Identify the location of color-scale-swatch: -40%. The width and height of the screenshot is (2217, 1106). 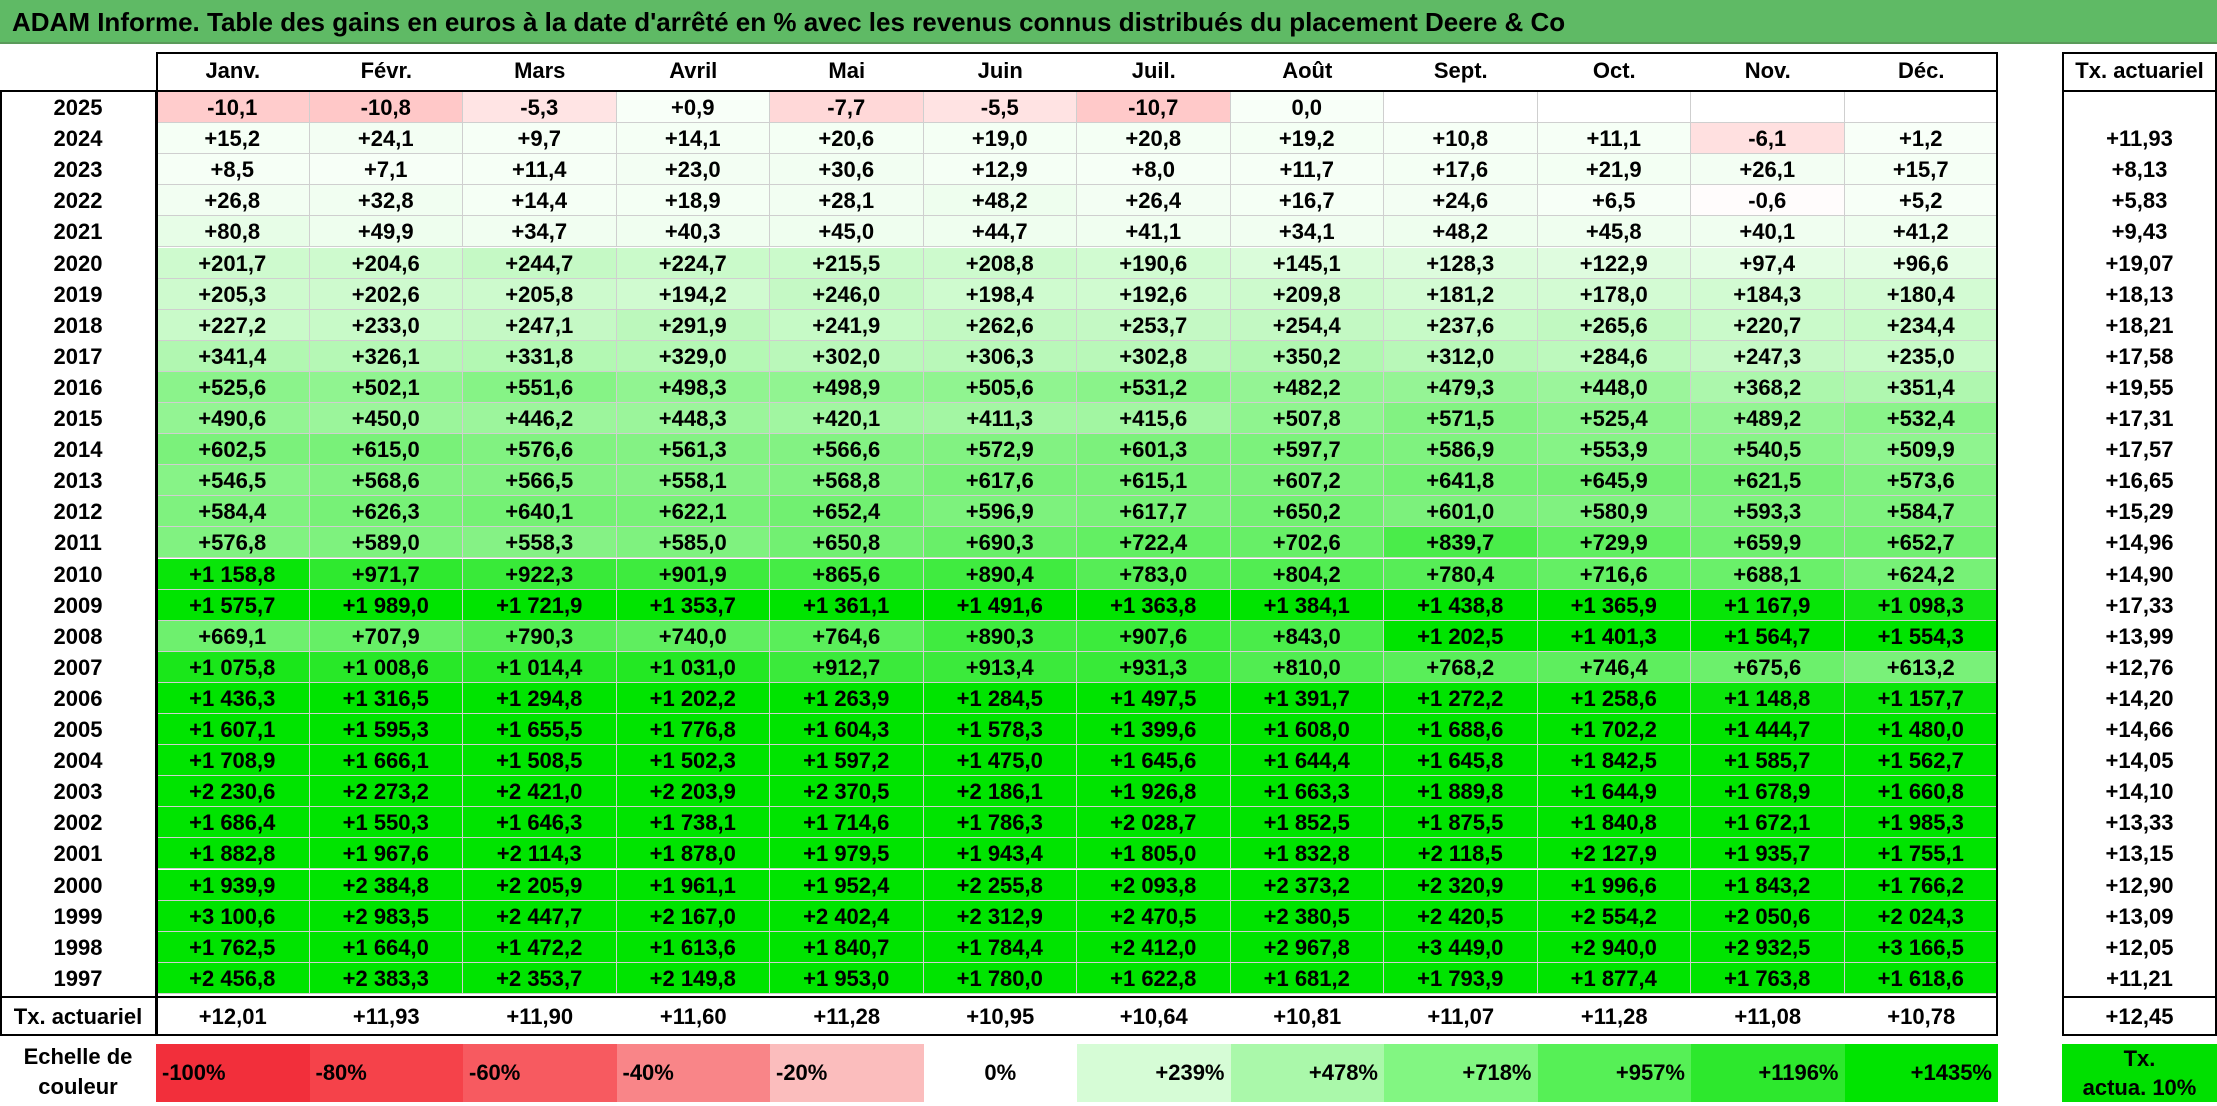
(693, 1073).